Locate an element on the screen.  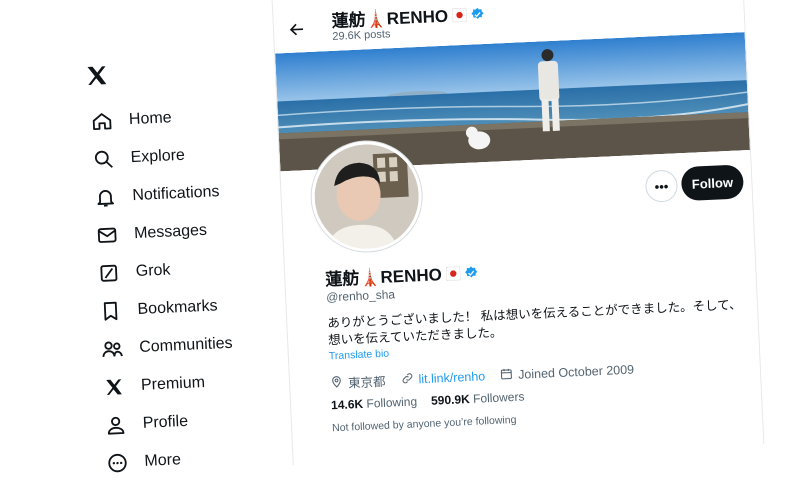
x-logo-icon is located at coordinates (96, 79).